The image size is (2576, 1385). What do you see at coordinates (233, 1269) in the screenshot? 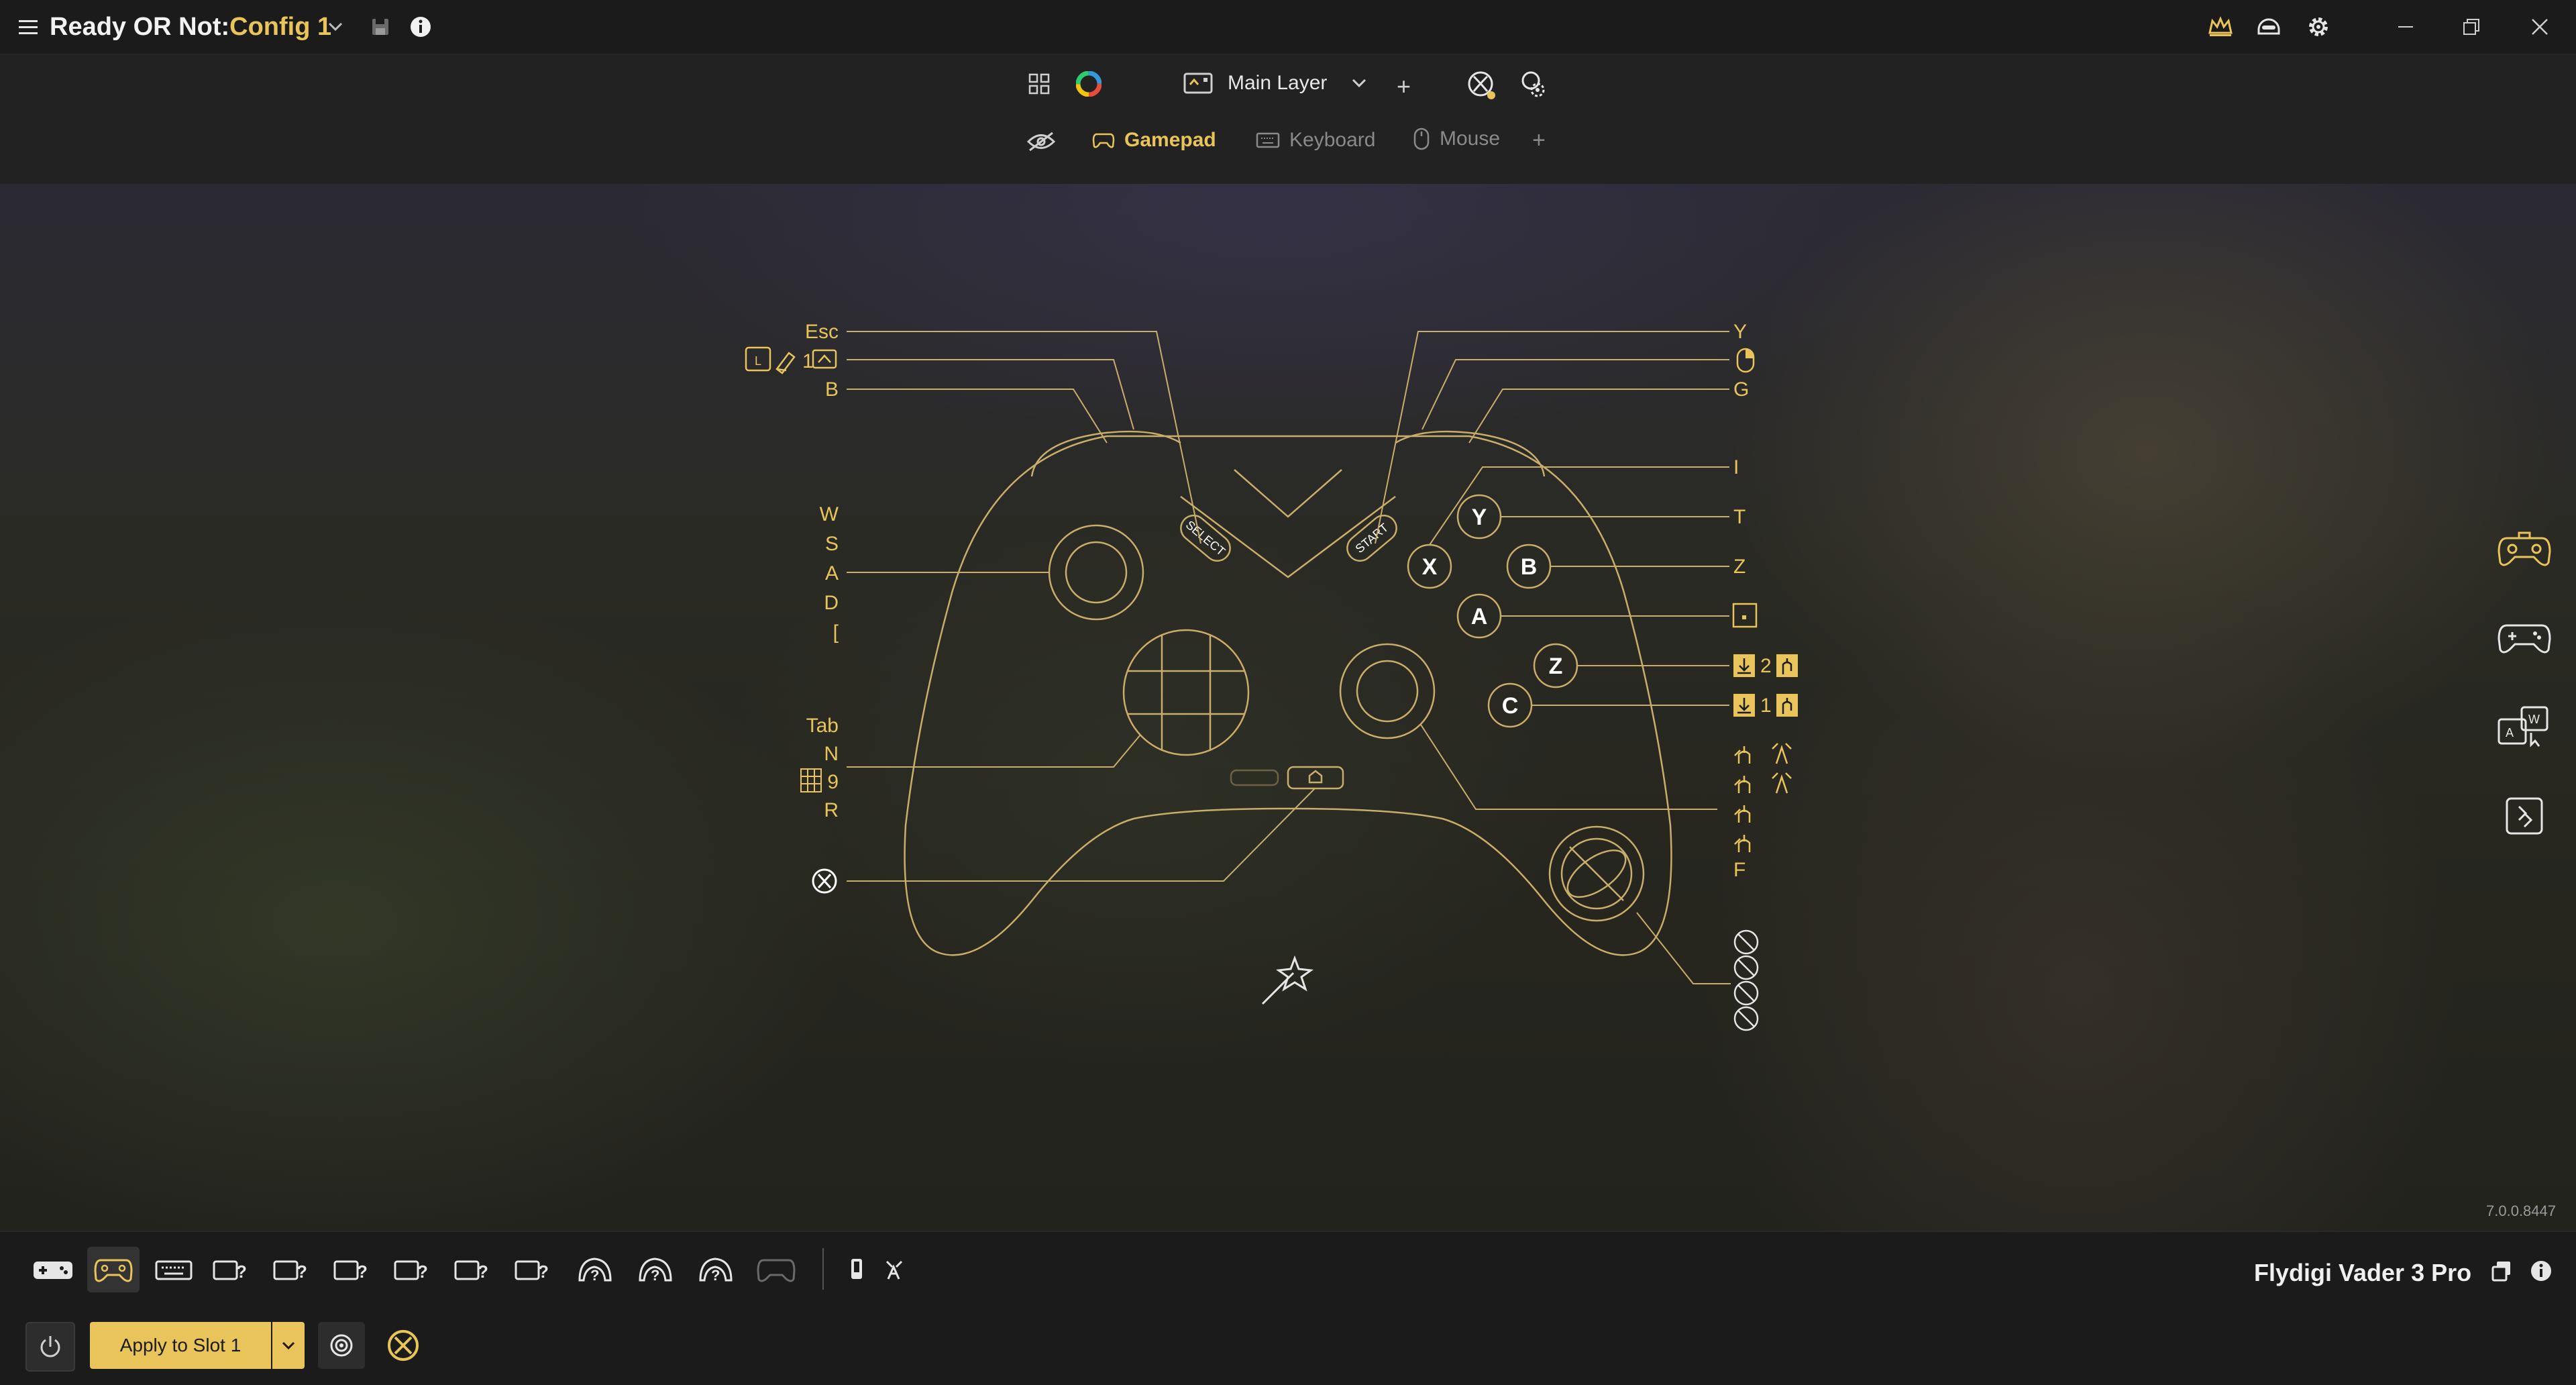
I see `slot-1-button: ?` at bounding box center [233, 1269].